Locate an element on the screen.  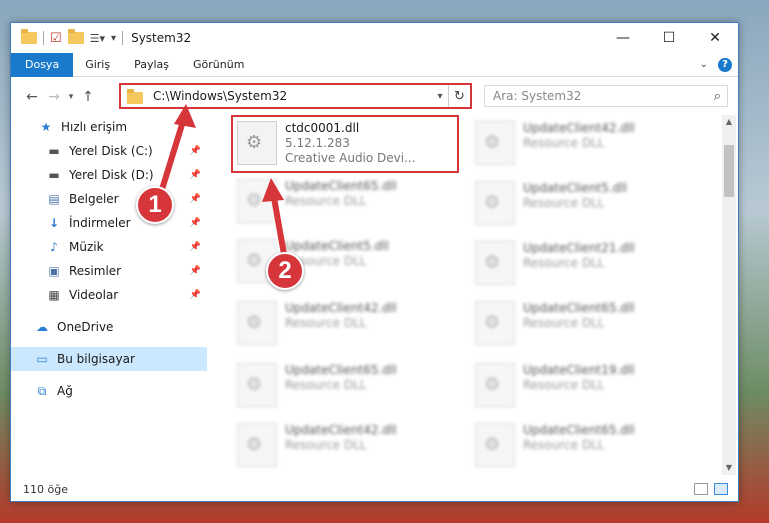
sidebar-item-label: Müzik is located at coordinates (86, 247).